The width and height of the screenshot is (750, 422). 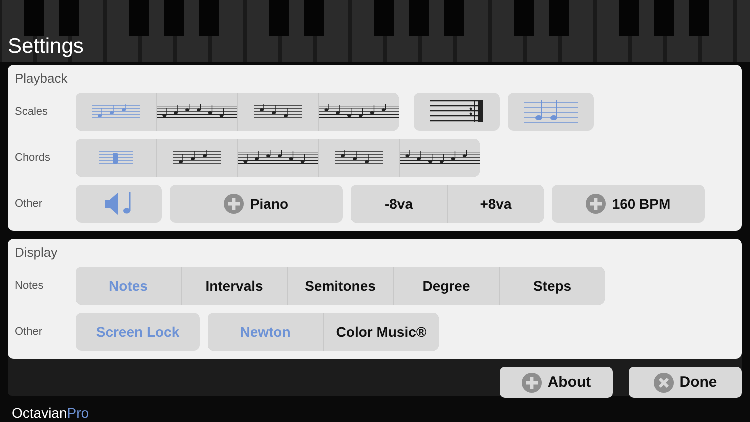 What do you see at coordinates (33, 158) in the screenshot?
I see `row-label: Chords` at bounding box center [33, 158].